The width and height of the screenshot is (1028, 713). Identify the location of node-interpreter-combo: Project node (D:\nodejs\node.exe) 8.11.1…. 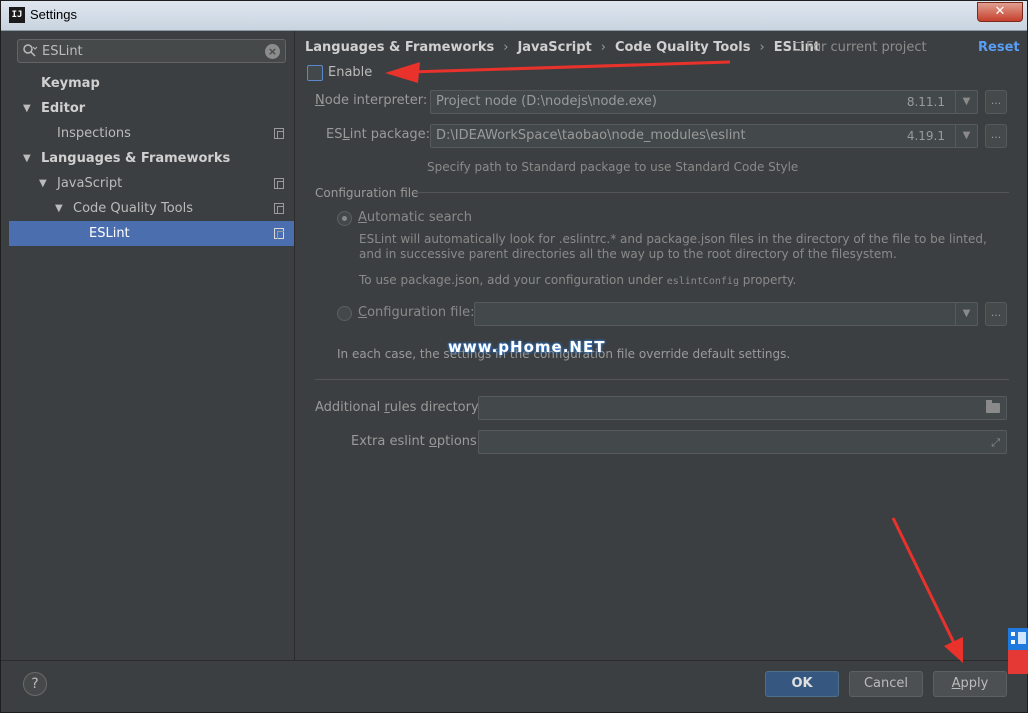
(704, 102).